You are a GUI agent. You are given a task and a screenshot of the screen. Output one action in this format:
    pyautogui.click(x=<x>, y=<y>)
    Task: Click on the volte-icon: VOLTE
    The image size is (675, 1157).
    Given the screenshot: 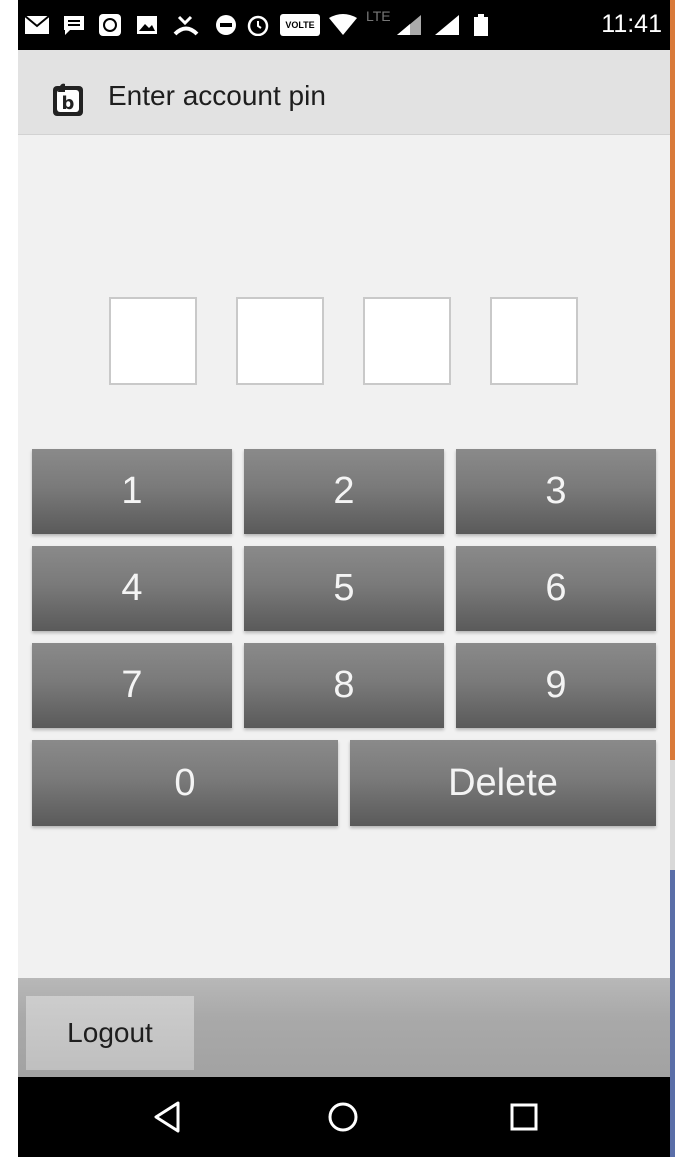 What is the action you would take?
    pyautogui.click(x=300, y=25)
    